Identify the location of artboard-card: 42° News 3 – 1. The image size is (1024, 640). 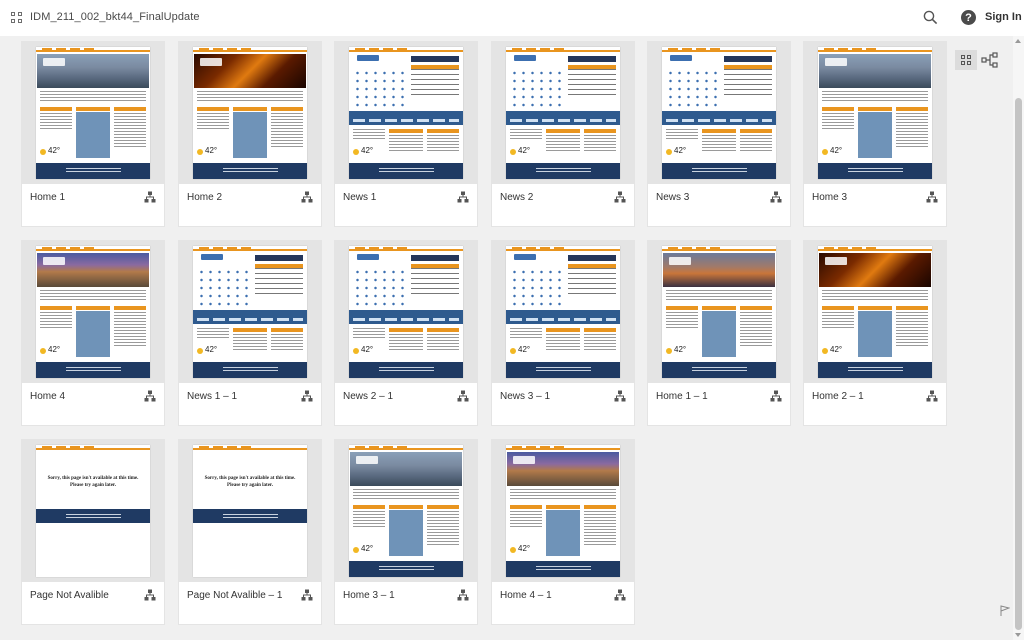
(563, 333).